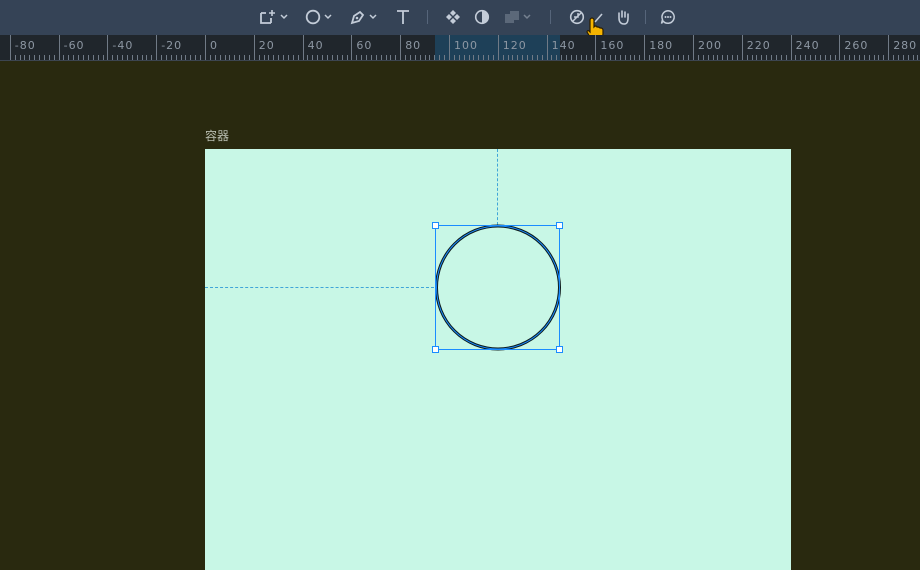  I want to click on toolbar-divider, so click(550, 17).